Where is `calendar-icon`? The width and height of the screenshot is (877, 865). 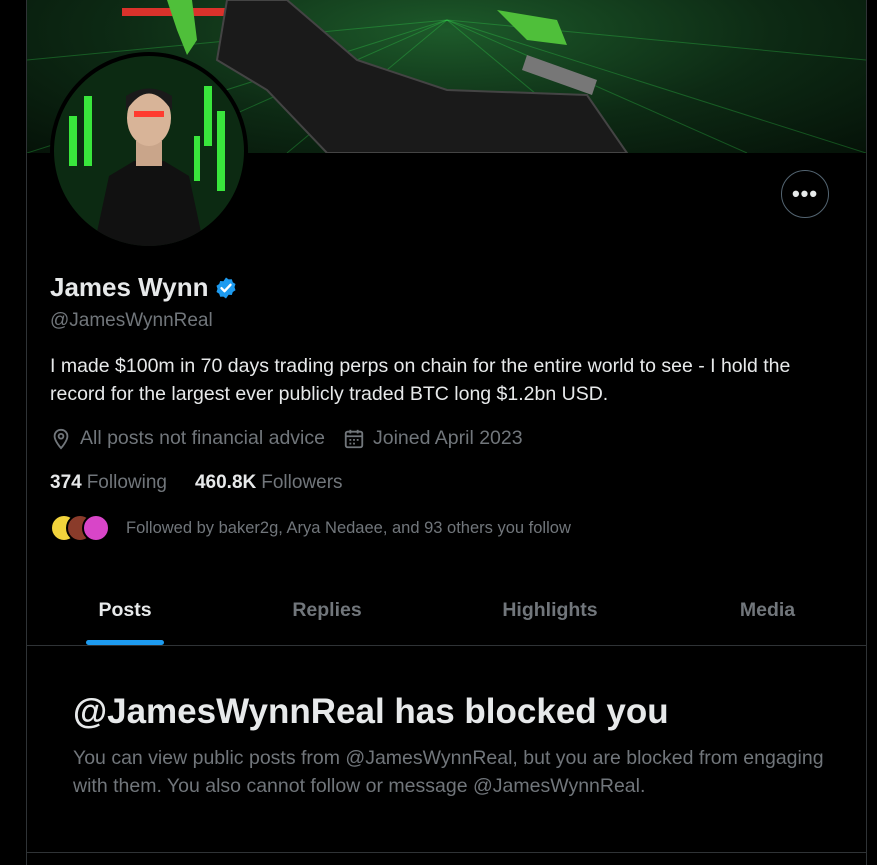 calendar-icon is located at coordinates (354, 438).